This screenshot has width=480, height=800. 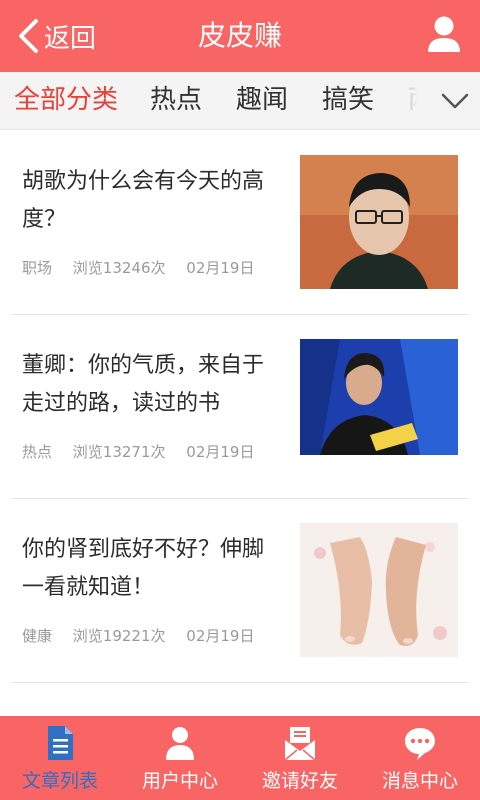 I want to click on tabbar-message-center: 消息中心, so click(x=420, y=758).